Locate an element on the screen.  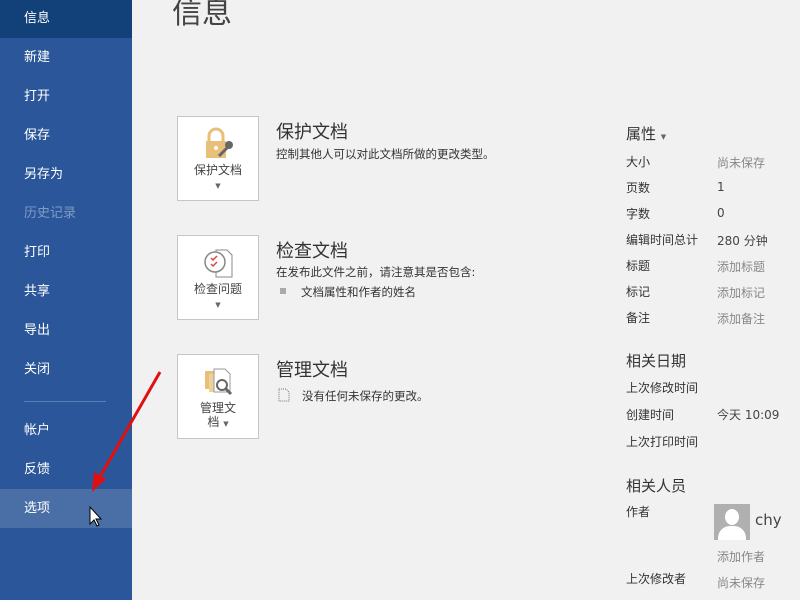
nav-options: 选项 is located at coordinates (66, 508).